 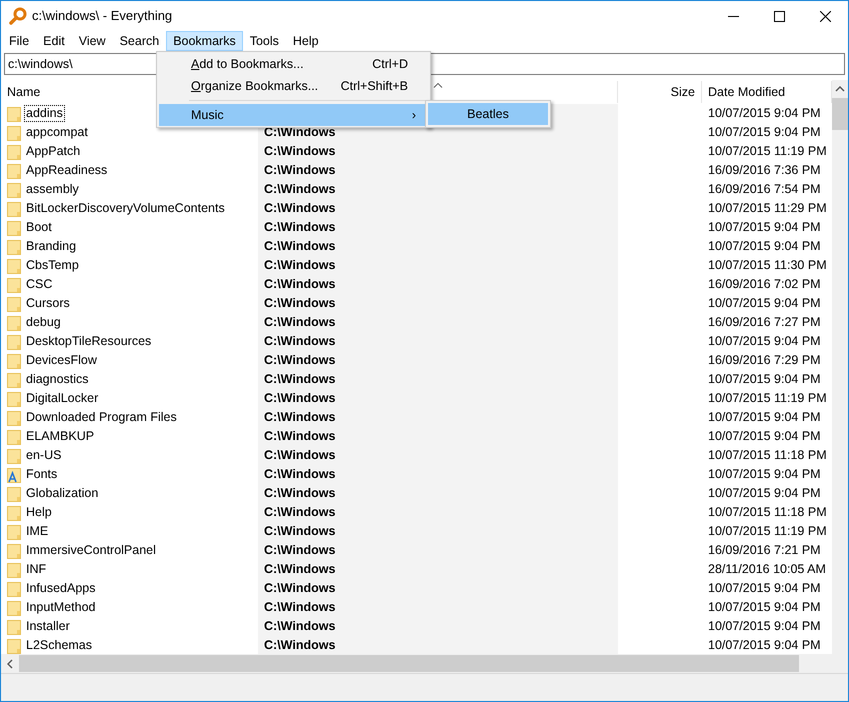 What do you see at coordinates (48, 626) in the screenshot?
I see `file-name: Installer` at bounding box center [48, 626].